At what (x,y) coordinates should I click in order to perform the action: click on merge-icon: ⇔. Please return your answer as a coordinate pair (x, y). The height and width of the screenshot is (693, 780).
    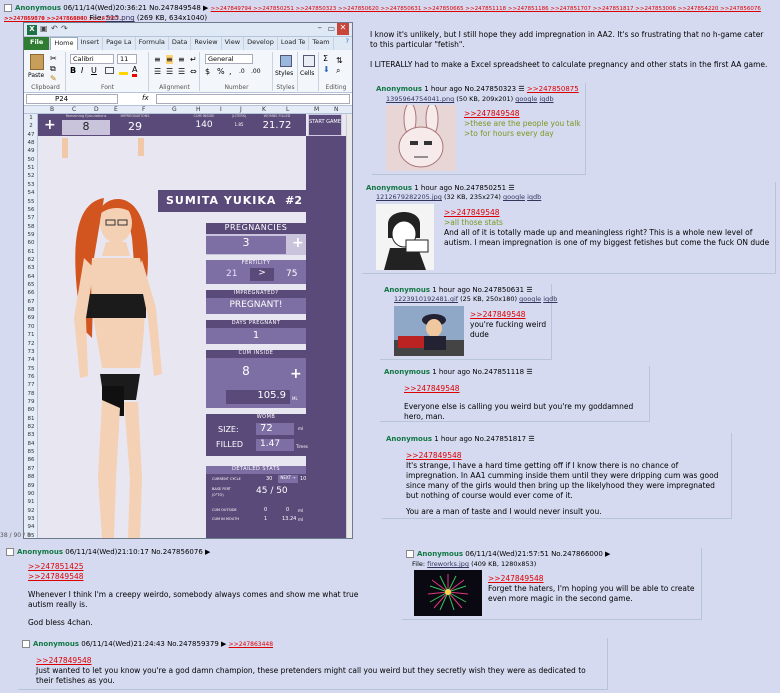
    Looking at the image, I should click on (193, 71).